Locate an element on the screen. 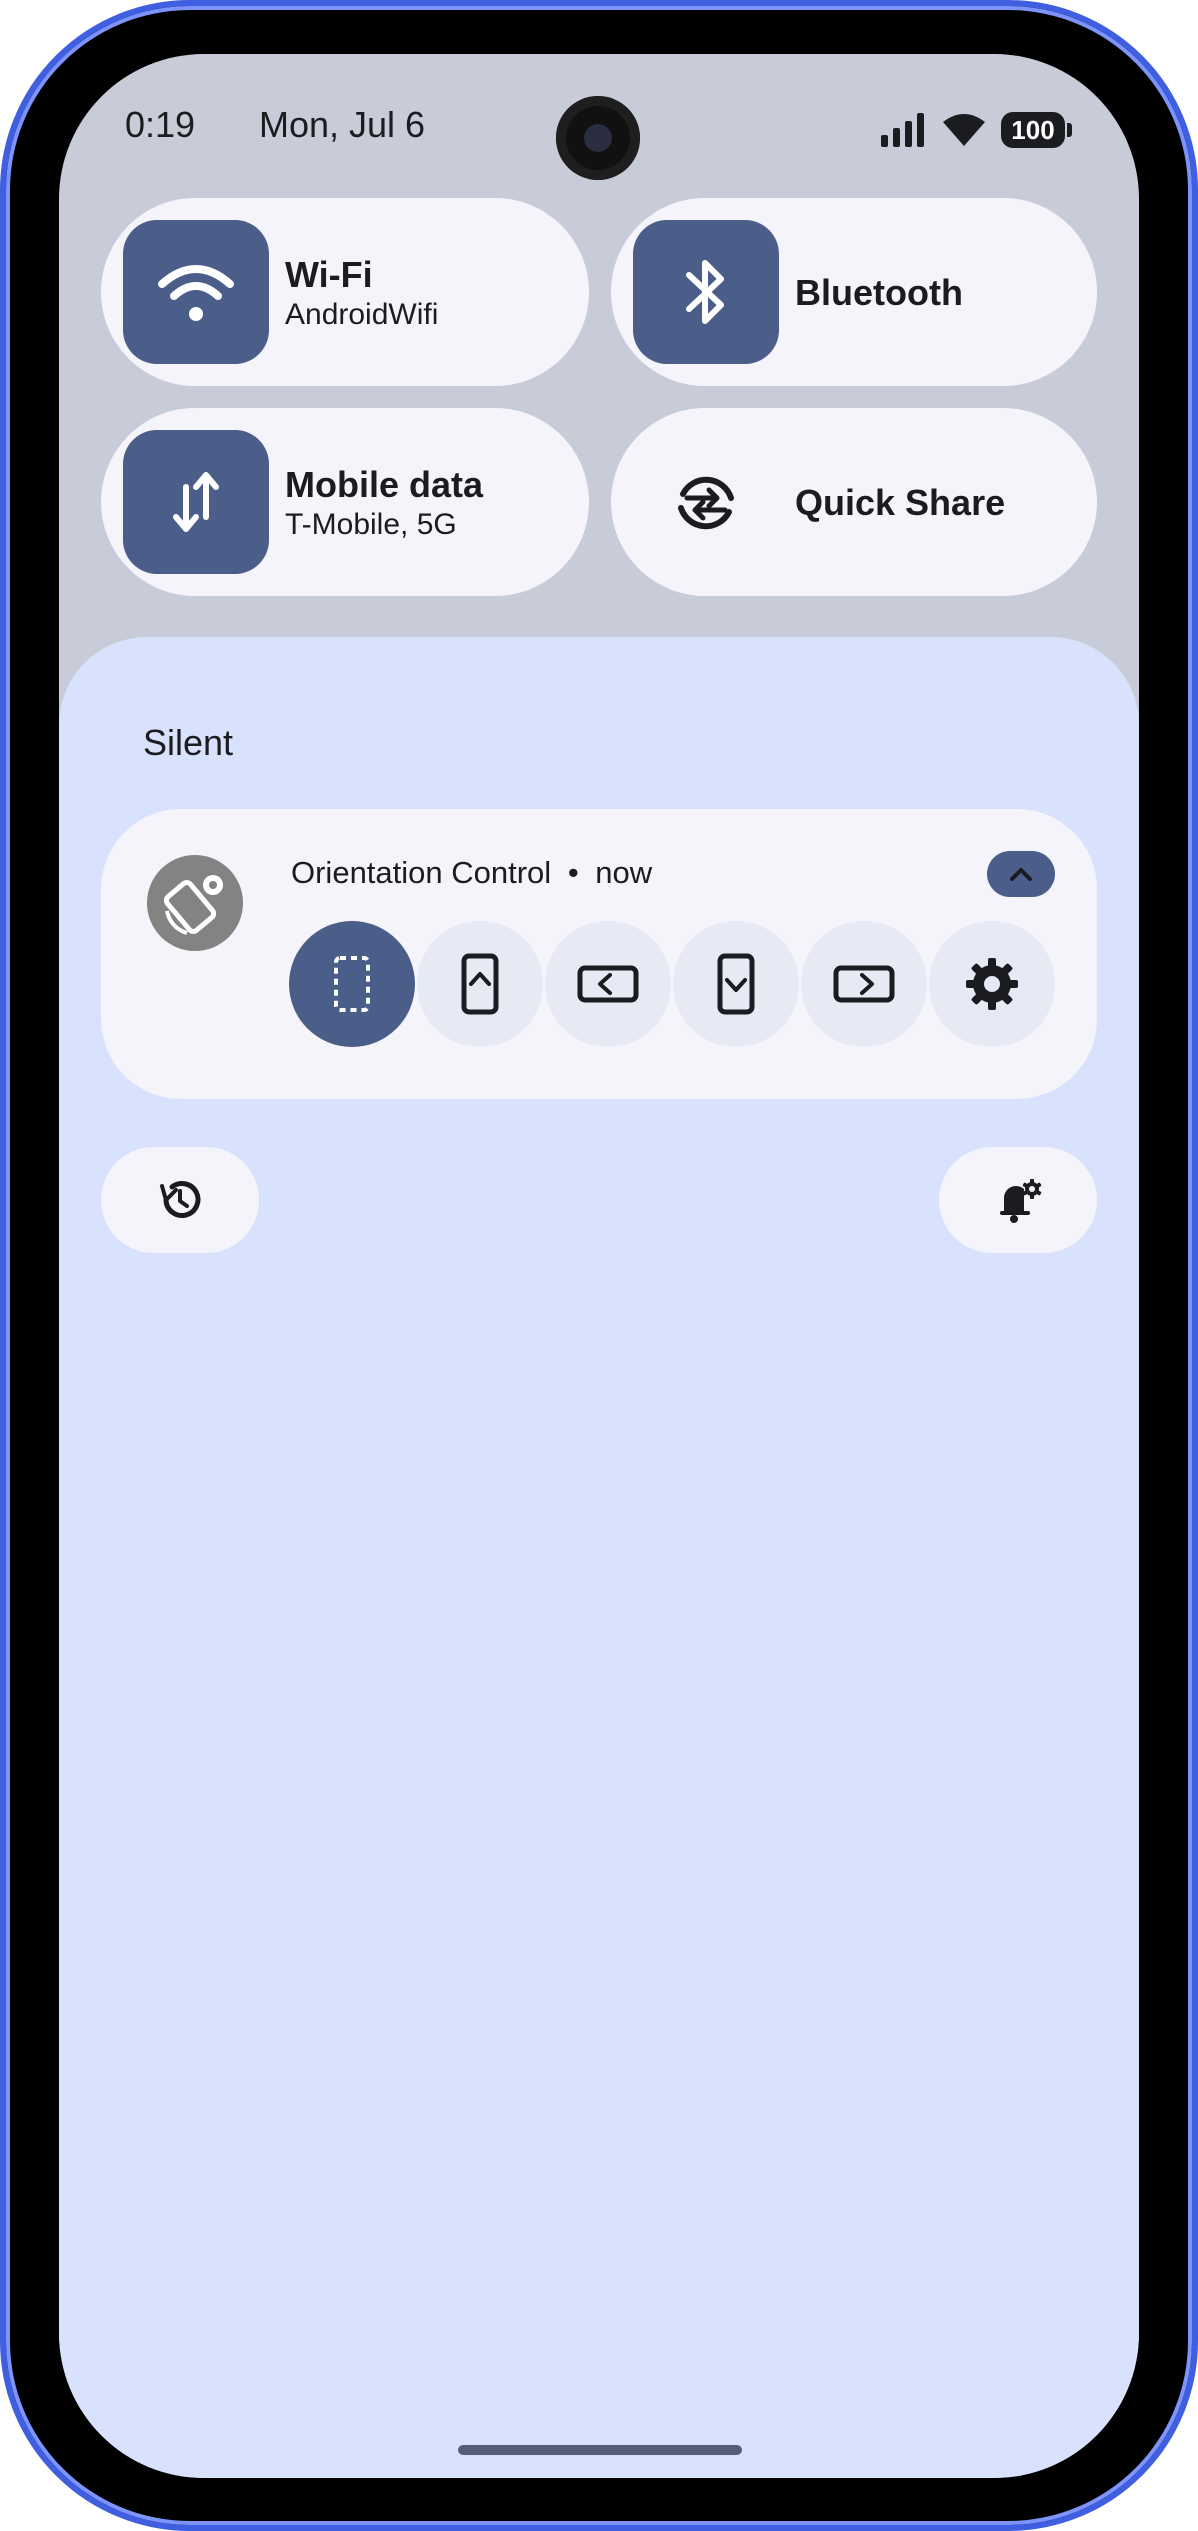 This screenshot has height=2531, width=1198. notification-settings-icon is located at coordinates (1021, 1201).